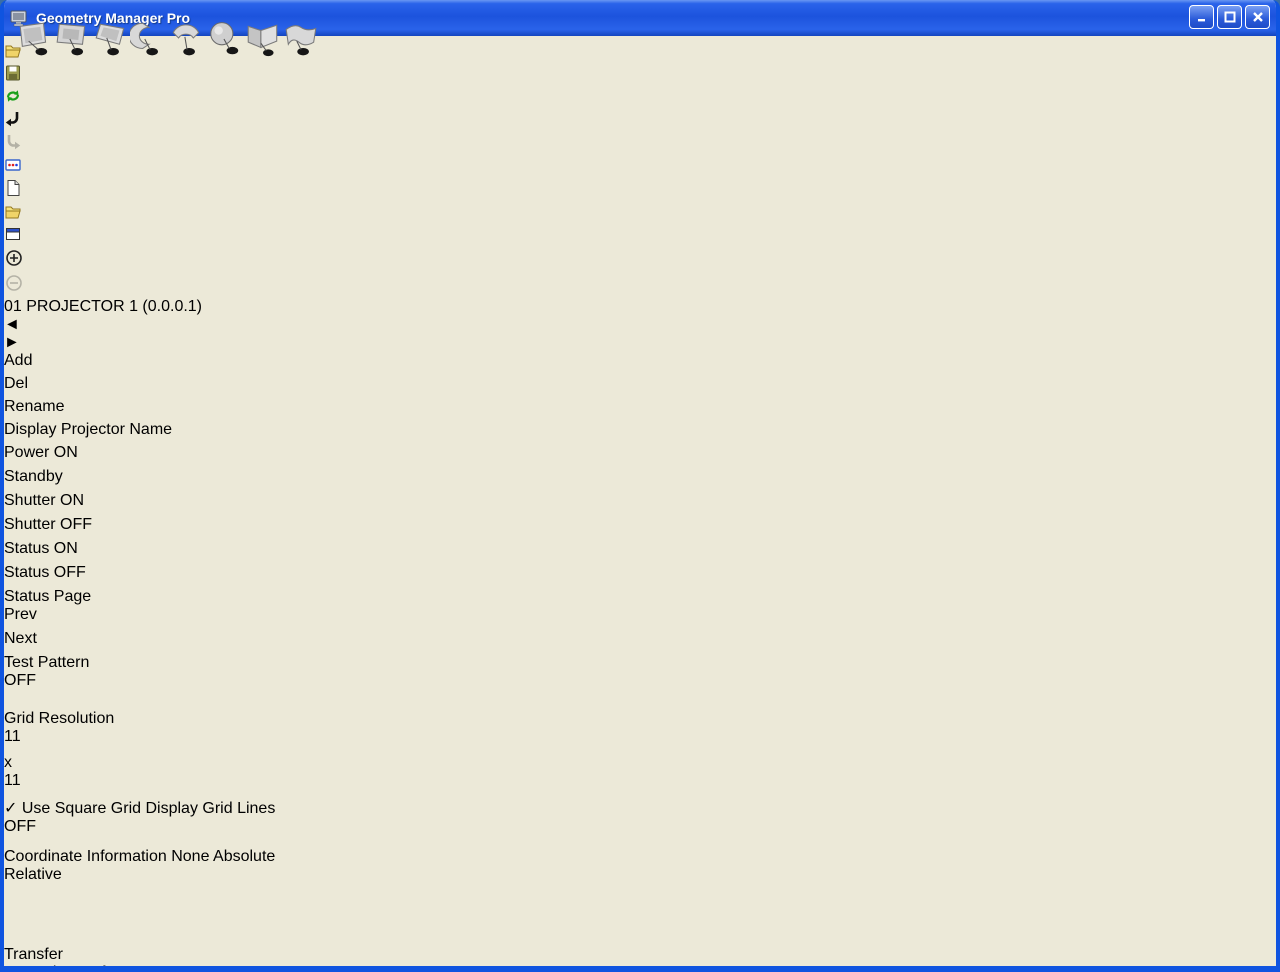  Describe the element at coordinates (143, 39) in the screenshot. I see `concave-cylinder-horizontal-icon` at that location.